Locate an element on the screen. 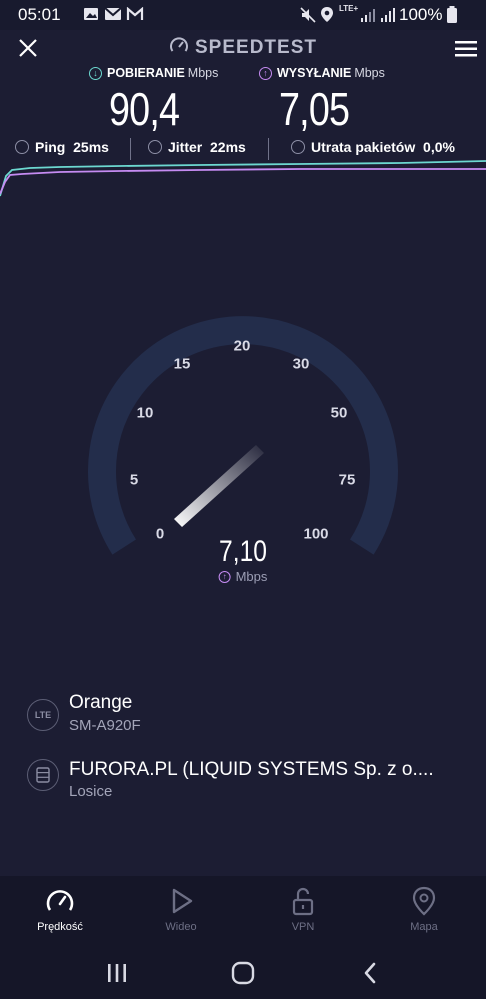 This screenshot has width=486, height=999. jitter-value: 22ms is located at coordinates (228, 147).